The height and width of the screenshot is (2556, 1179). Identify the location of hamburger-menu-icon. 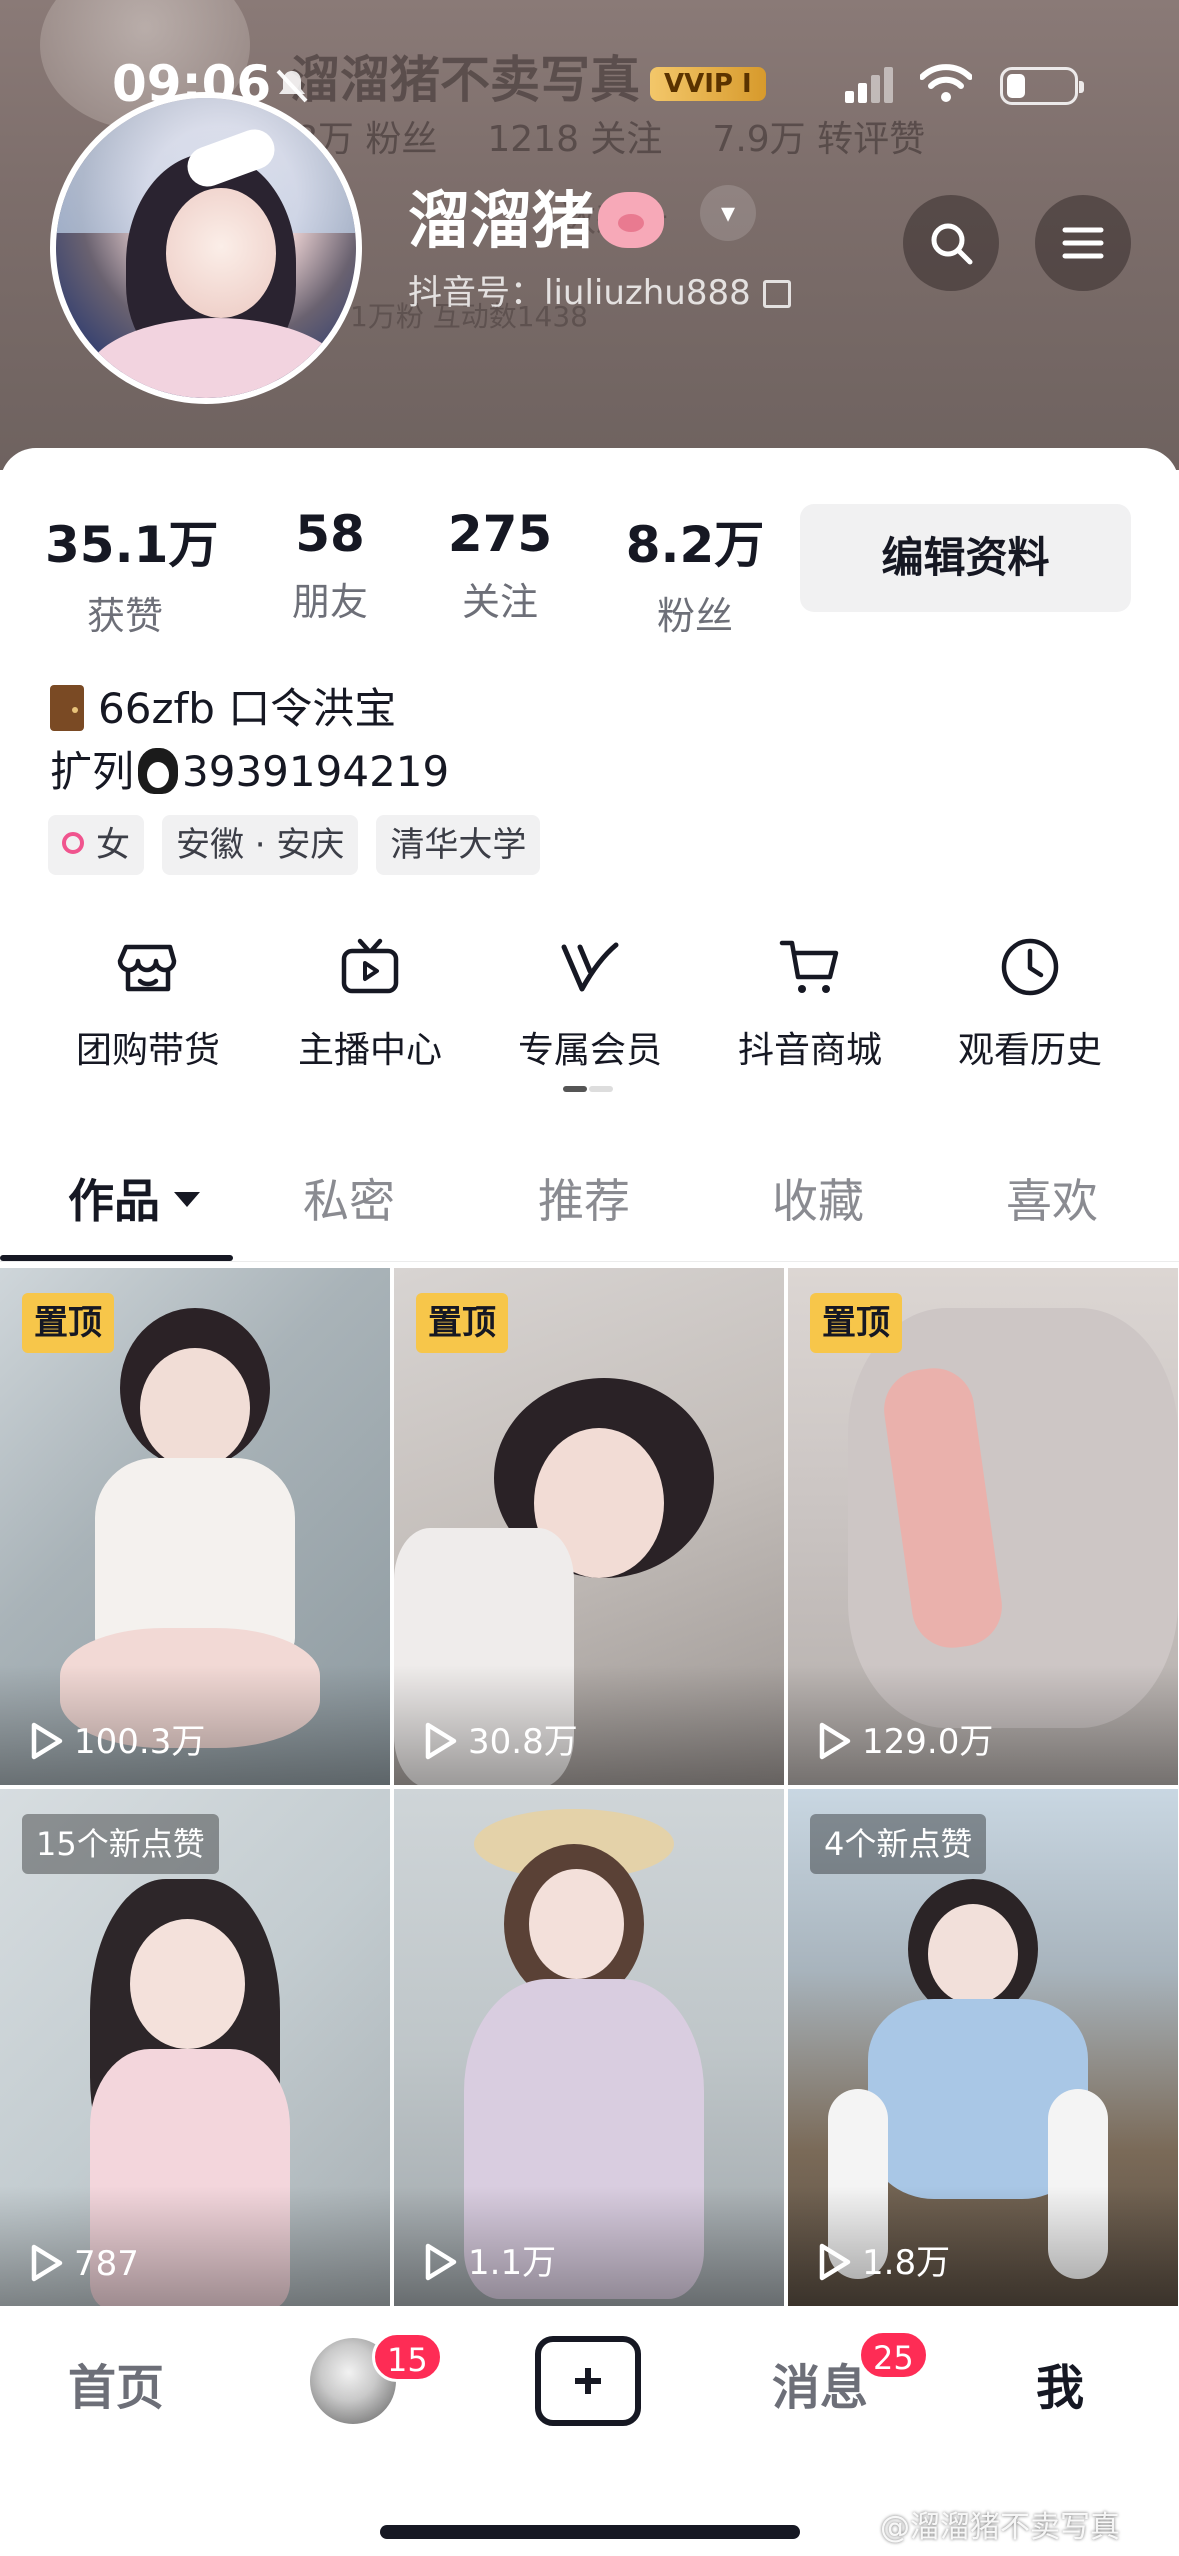
(1083, 243).